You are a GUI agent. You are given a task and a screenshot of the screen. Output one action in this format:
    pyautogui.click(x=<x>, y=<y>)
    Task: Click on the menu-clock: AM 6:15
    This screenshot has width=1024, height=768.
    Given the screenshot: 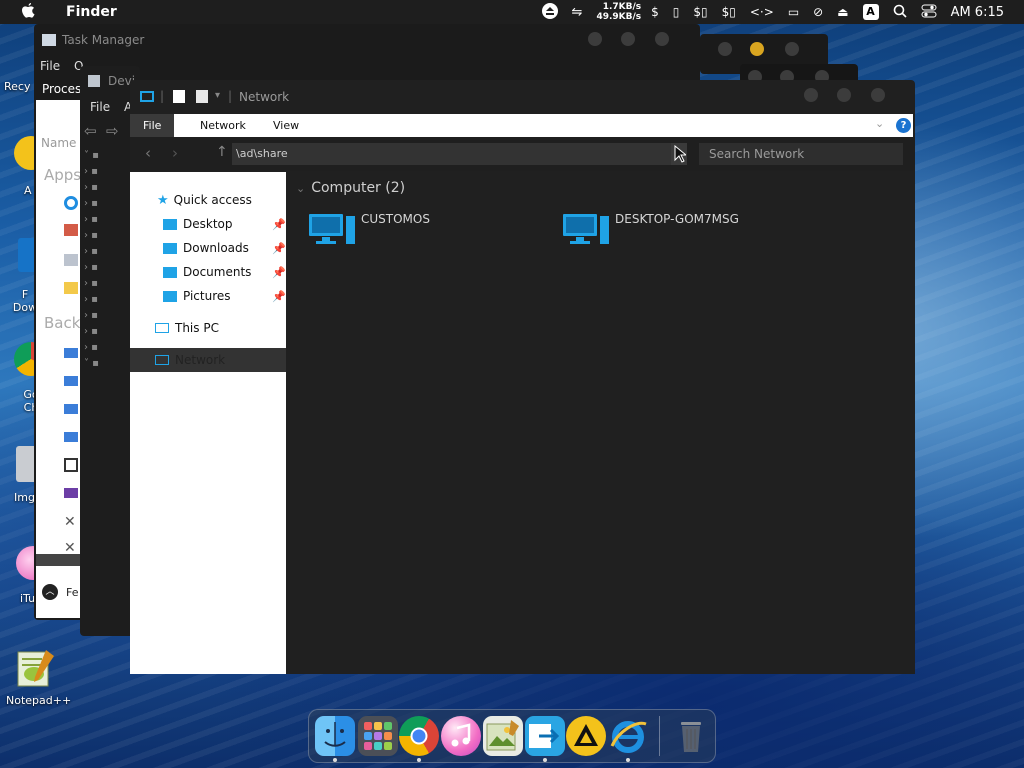 What is the action you would take?
    pyautogui.click(x=977, y=12)
    